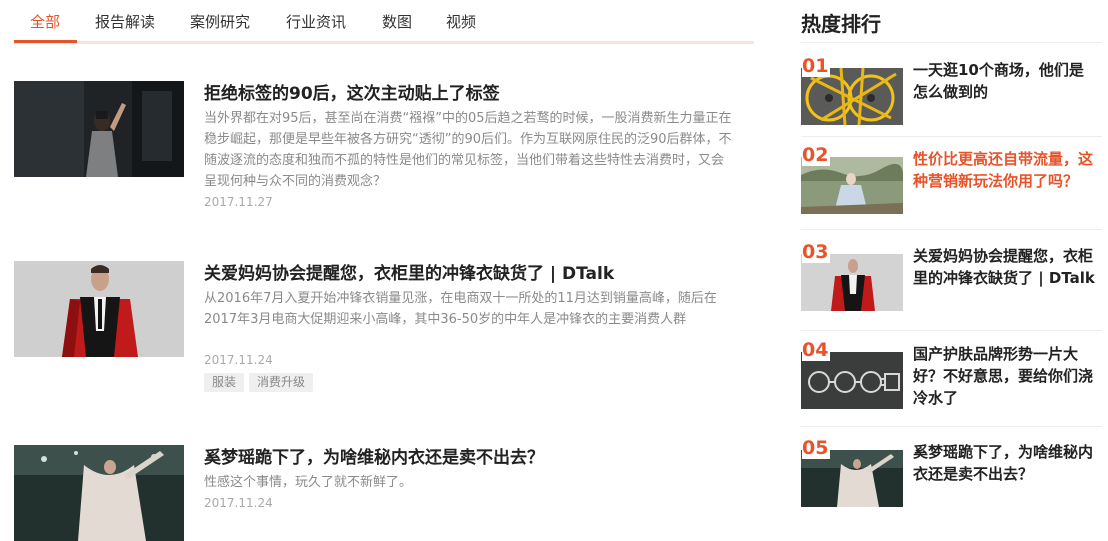  Describe the element at coordinates (374, 458) in the screenshot. I see `article-title: 奚梦瑶跪下了，为啥维秘内衣还是卖不出去？` at that location.